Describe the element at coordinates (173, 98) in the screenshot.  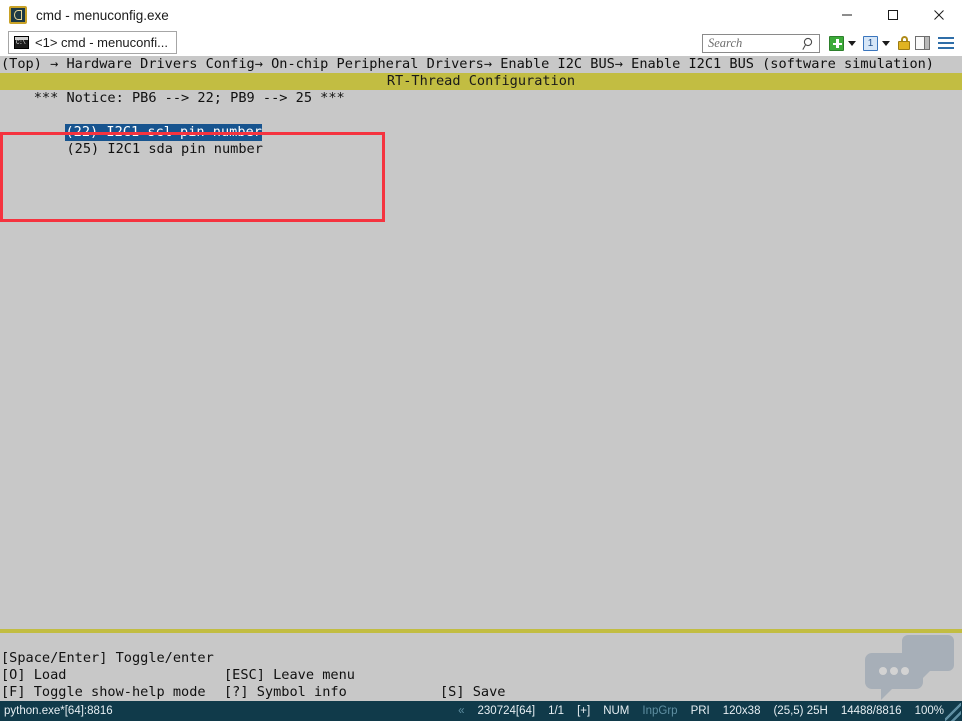
I see `notice-line: *** Notice: PB6 --> 22; PB9 --> 25 ***` at that location.